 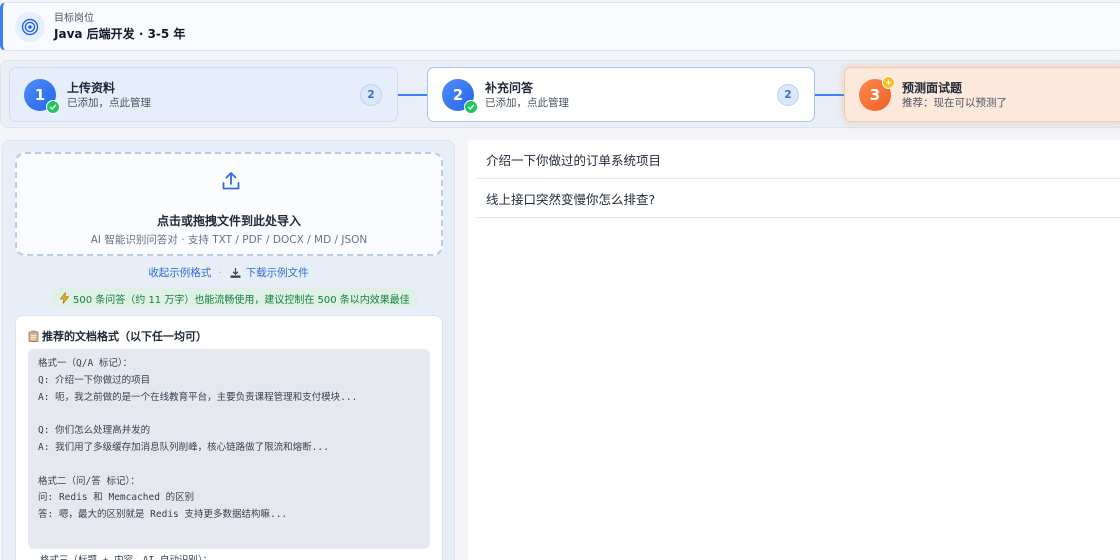 What do you see at coordinates (460, 96) in the screenshot?
I see `step-number-badge: 2` at bounding box center [460, 96].